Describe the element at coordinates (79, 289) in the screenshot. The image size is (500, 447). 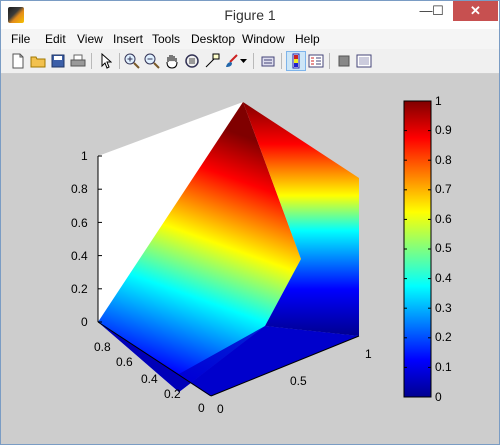
I see `z-tick-label: 0.2` at that location.